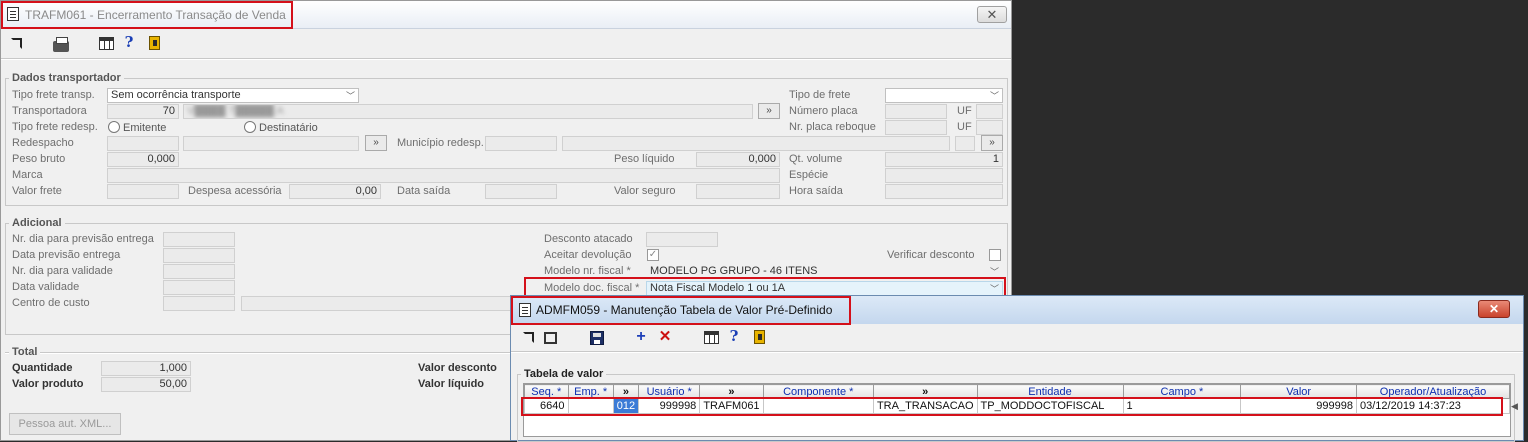 This screenshot has width=1528, height=442. Describe the element at coordinates (114, 127) in the screenshot. I see `emitente-radio` at that location.